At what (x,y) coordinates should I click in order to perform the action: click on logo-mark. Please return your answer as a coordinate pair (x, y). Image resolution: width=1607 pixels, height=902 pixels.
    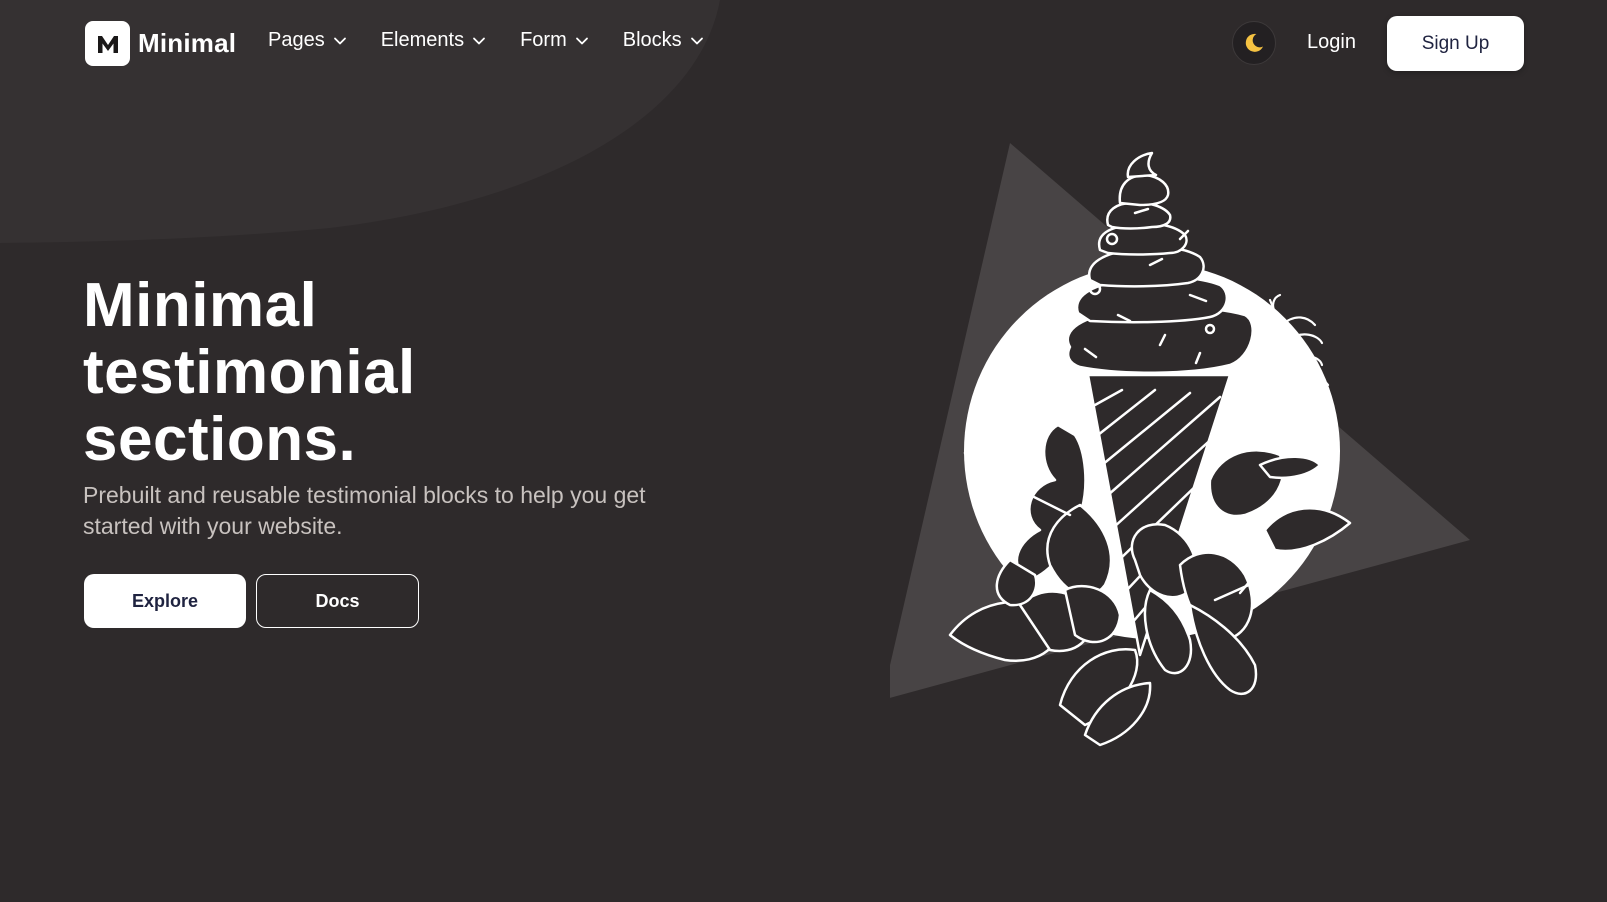
    Looking at the image, I should click on (107, 43).